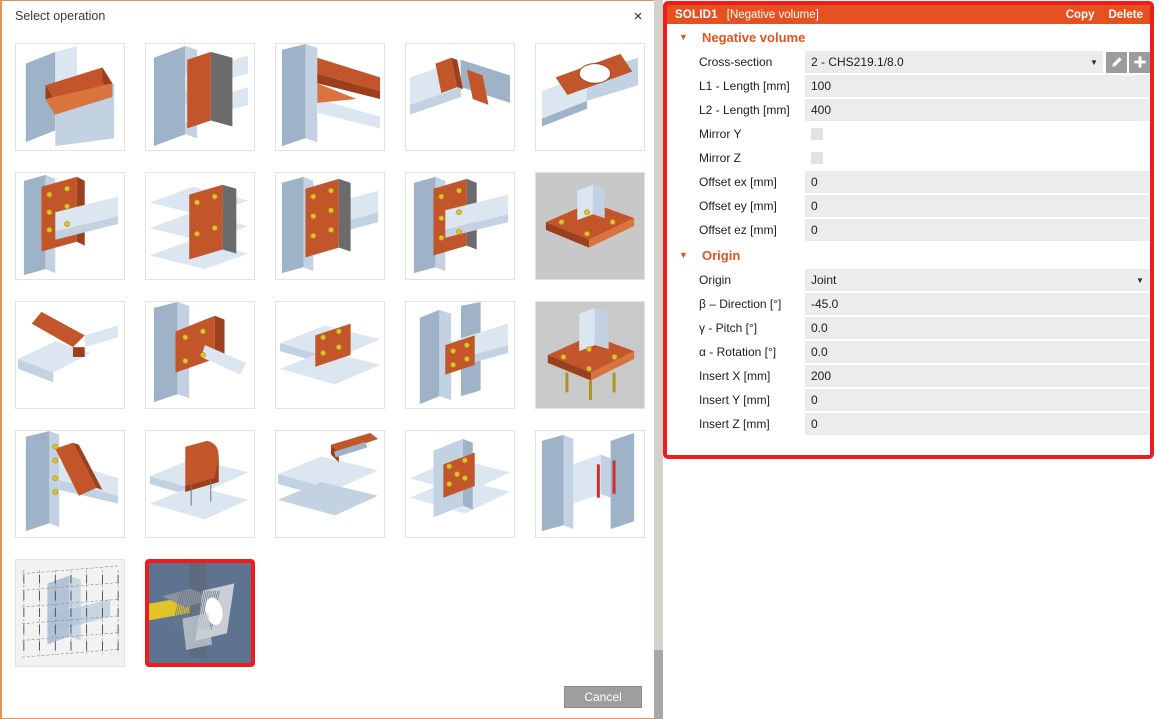 This screenshot has width=1157, height=719. Describe the element at coordinates (908, 37) in the screenshot. I see `property-group-header-negative-volume: ▼ Negative volume` at that location.